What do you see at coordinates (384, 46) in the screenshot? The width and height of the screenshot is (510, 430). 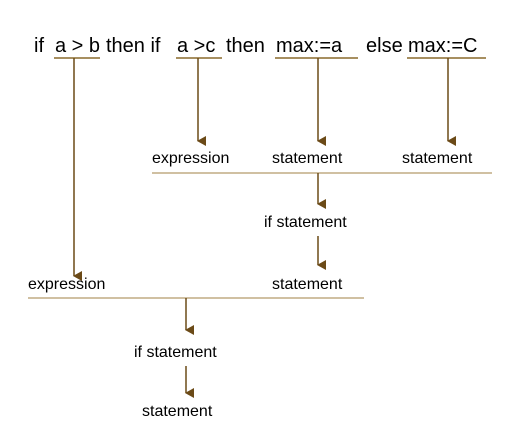 I see `keyword-else: else` at bounding box center [384, 46].